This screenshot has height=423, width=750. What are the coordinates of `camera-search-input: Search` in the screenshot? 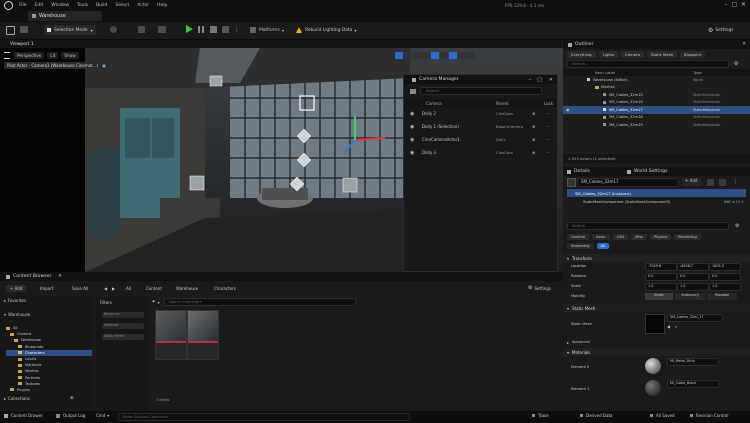 It's located at (481, 91).